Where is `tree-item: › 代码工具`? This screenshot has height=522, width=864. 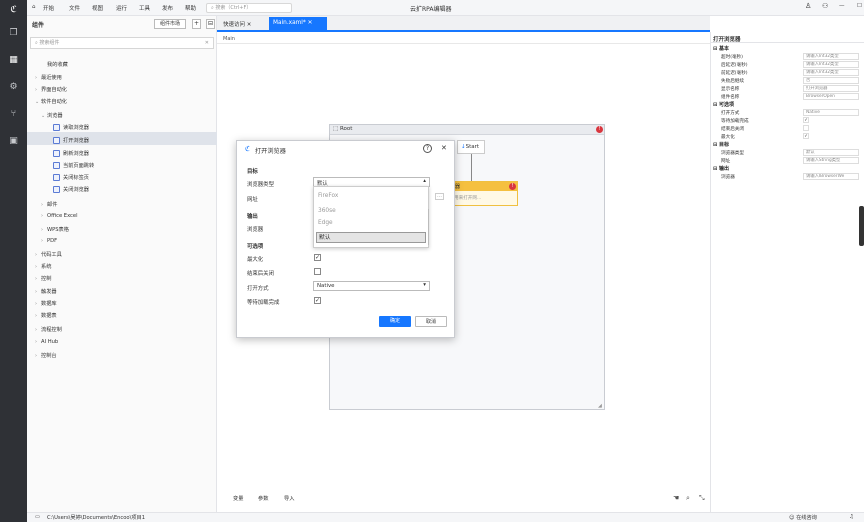
tree-item: › 代码工具 is located at coordinates (48, 254).